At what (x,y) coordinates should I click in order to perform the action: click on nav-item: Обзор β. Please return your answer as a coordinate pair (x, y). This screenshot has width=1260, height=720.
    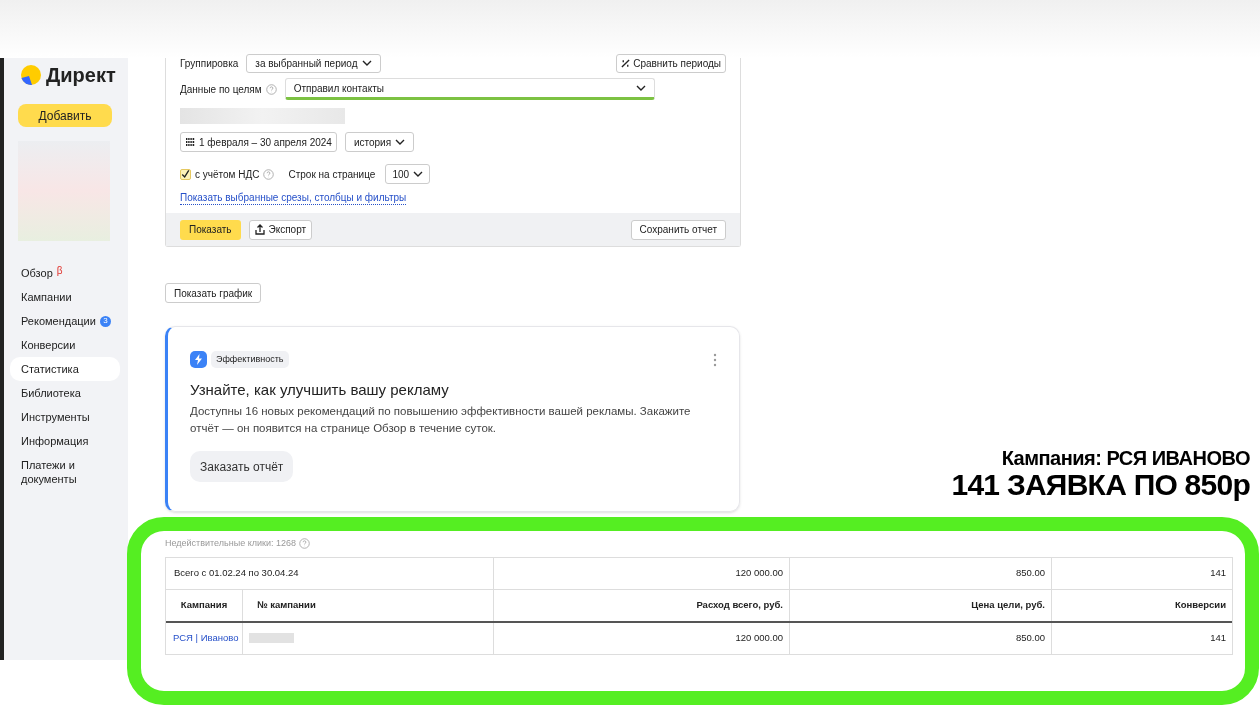
    Looking at the image, I should click on (65, 273).